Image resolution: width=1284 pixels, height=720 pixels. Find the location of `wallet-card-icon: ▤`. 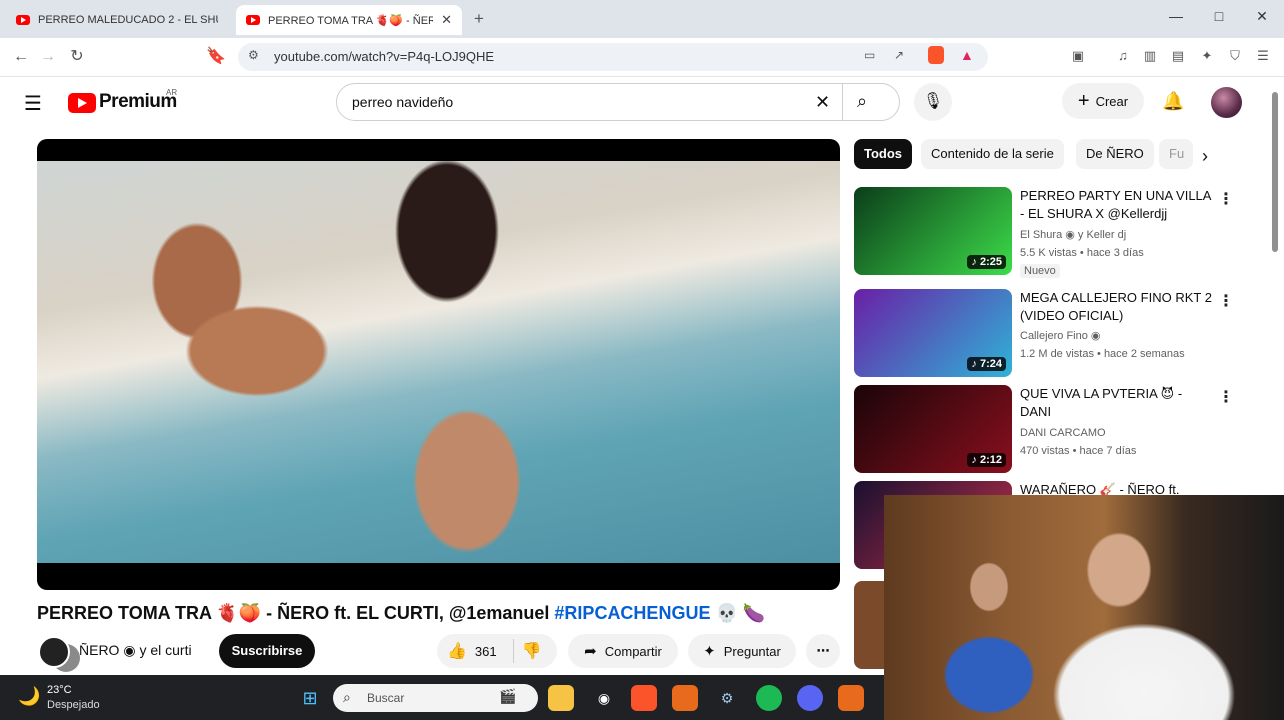

wallet-card-icon: ▤ is located at coordinates (1178, 56).